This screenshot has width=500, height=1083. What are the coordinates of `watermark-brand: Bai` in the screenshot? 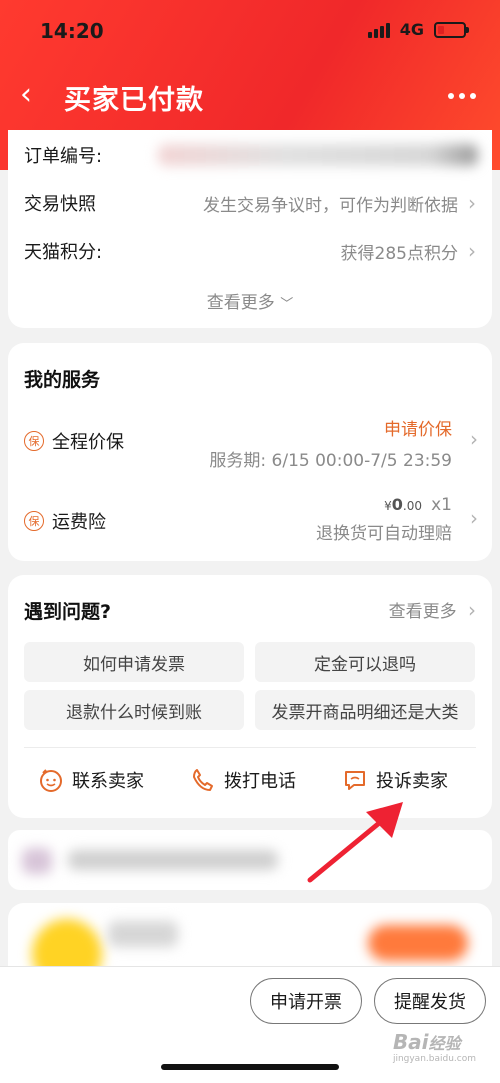 It's located at (410, 1042).